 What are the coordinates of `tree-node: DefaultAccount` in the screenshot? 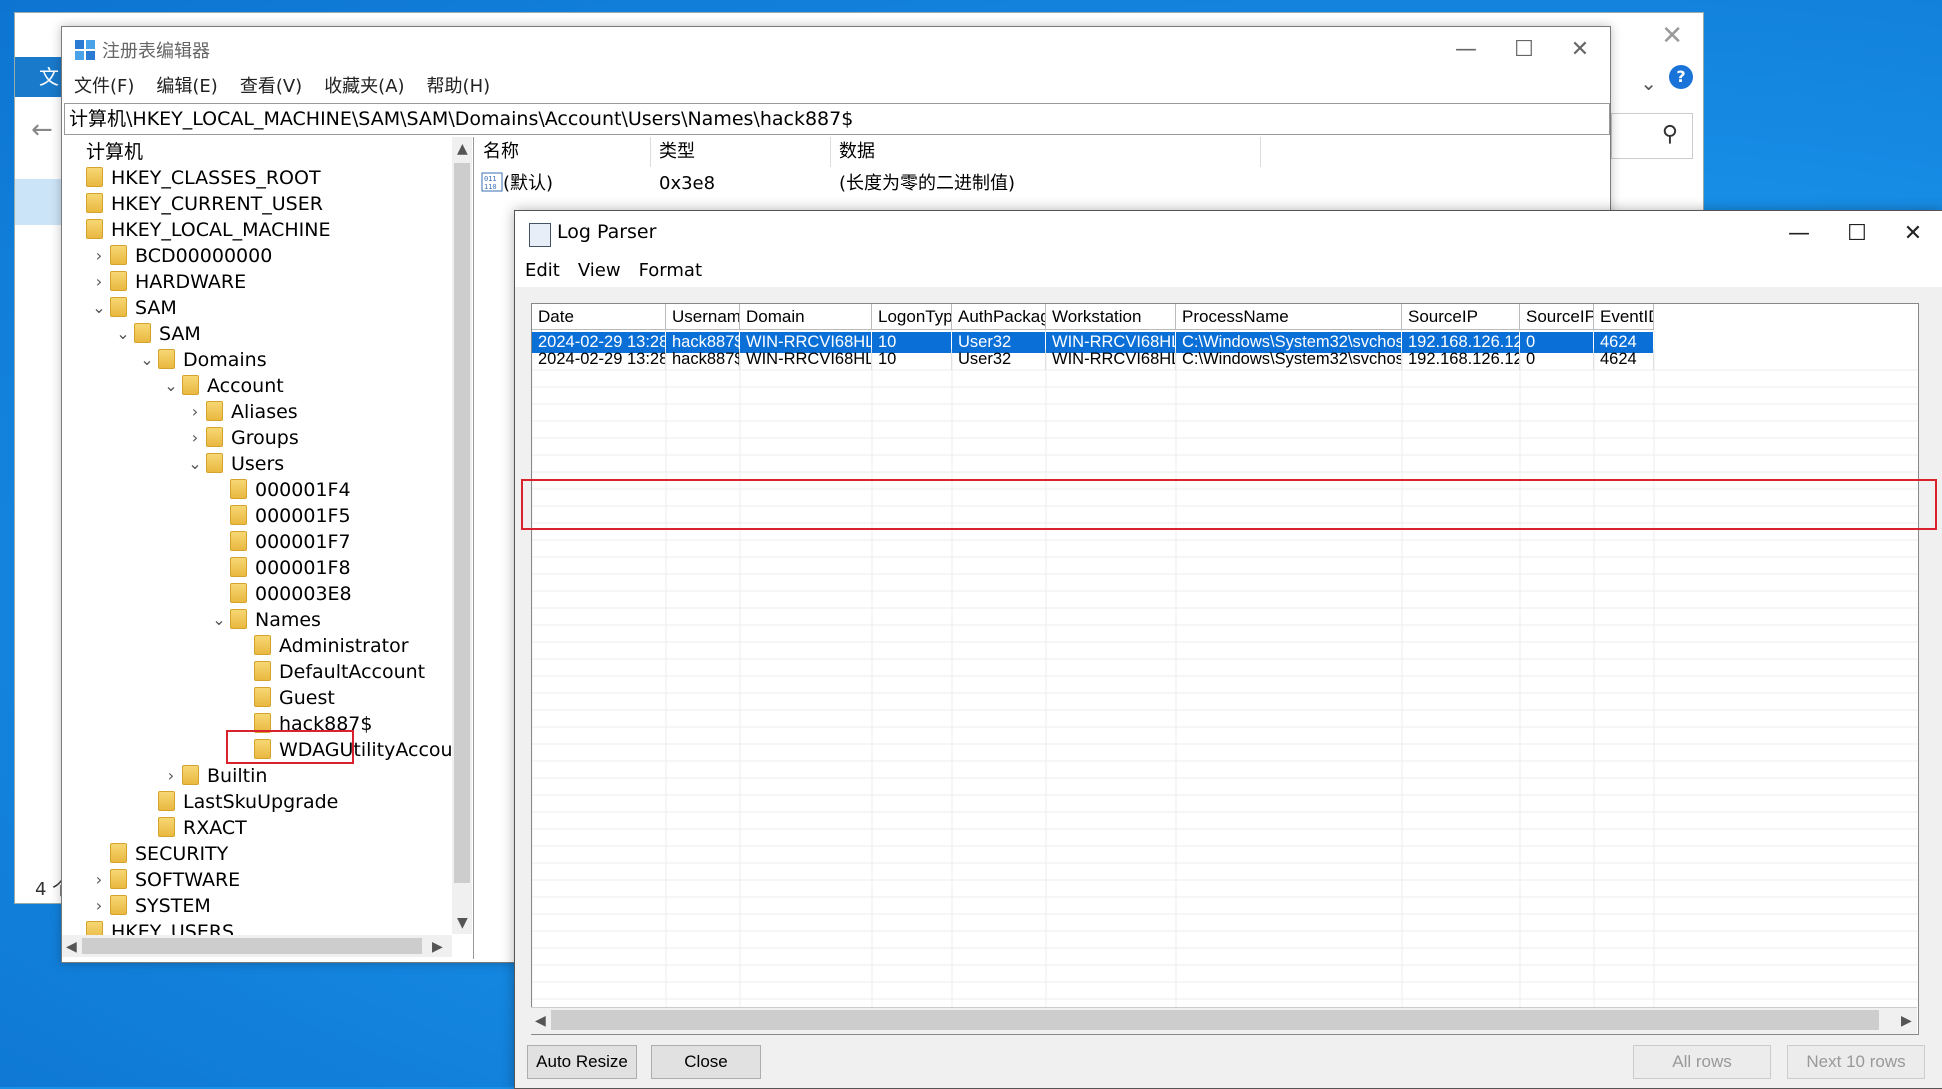 It's located at (339, 672).